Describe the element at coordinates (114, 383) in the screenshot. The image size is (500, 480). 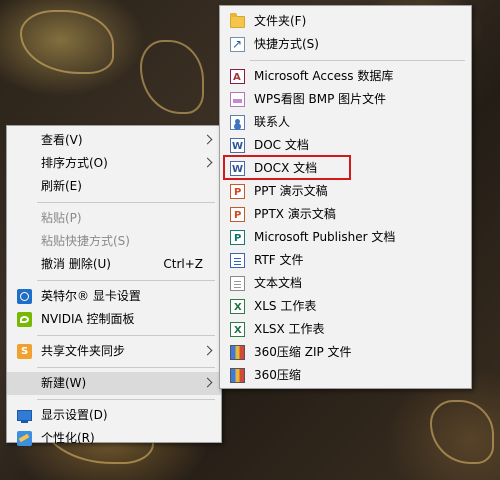
I see `menu-item-new: 新建(W)` at that location.